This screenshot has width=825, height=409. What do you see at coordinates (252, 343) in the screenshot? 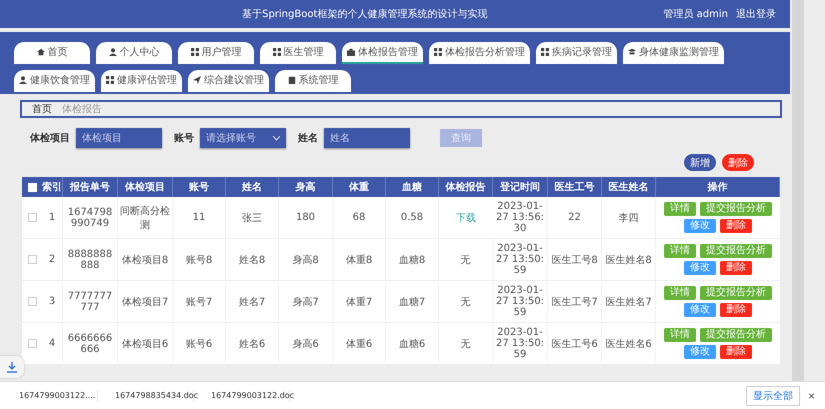
I see `table-cell: 姓名6` at bounding box center [252, 343].